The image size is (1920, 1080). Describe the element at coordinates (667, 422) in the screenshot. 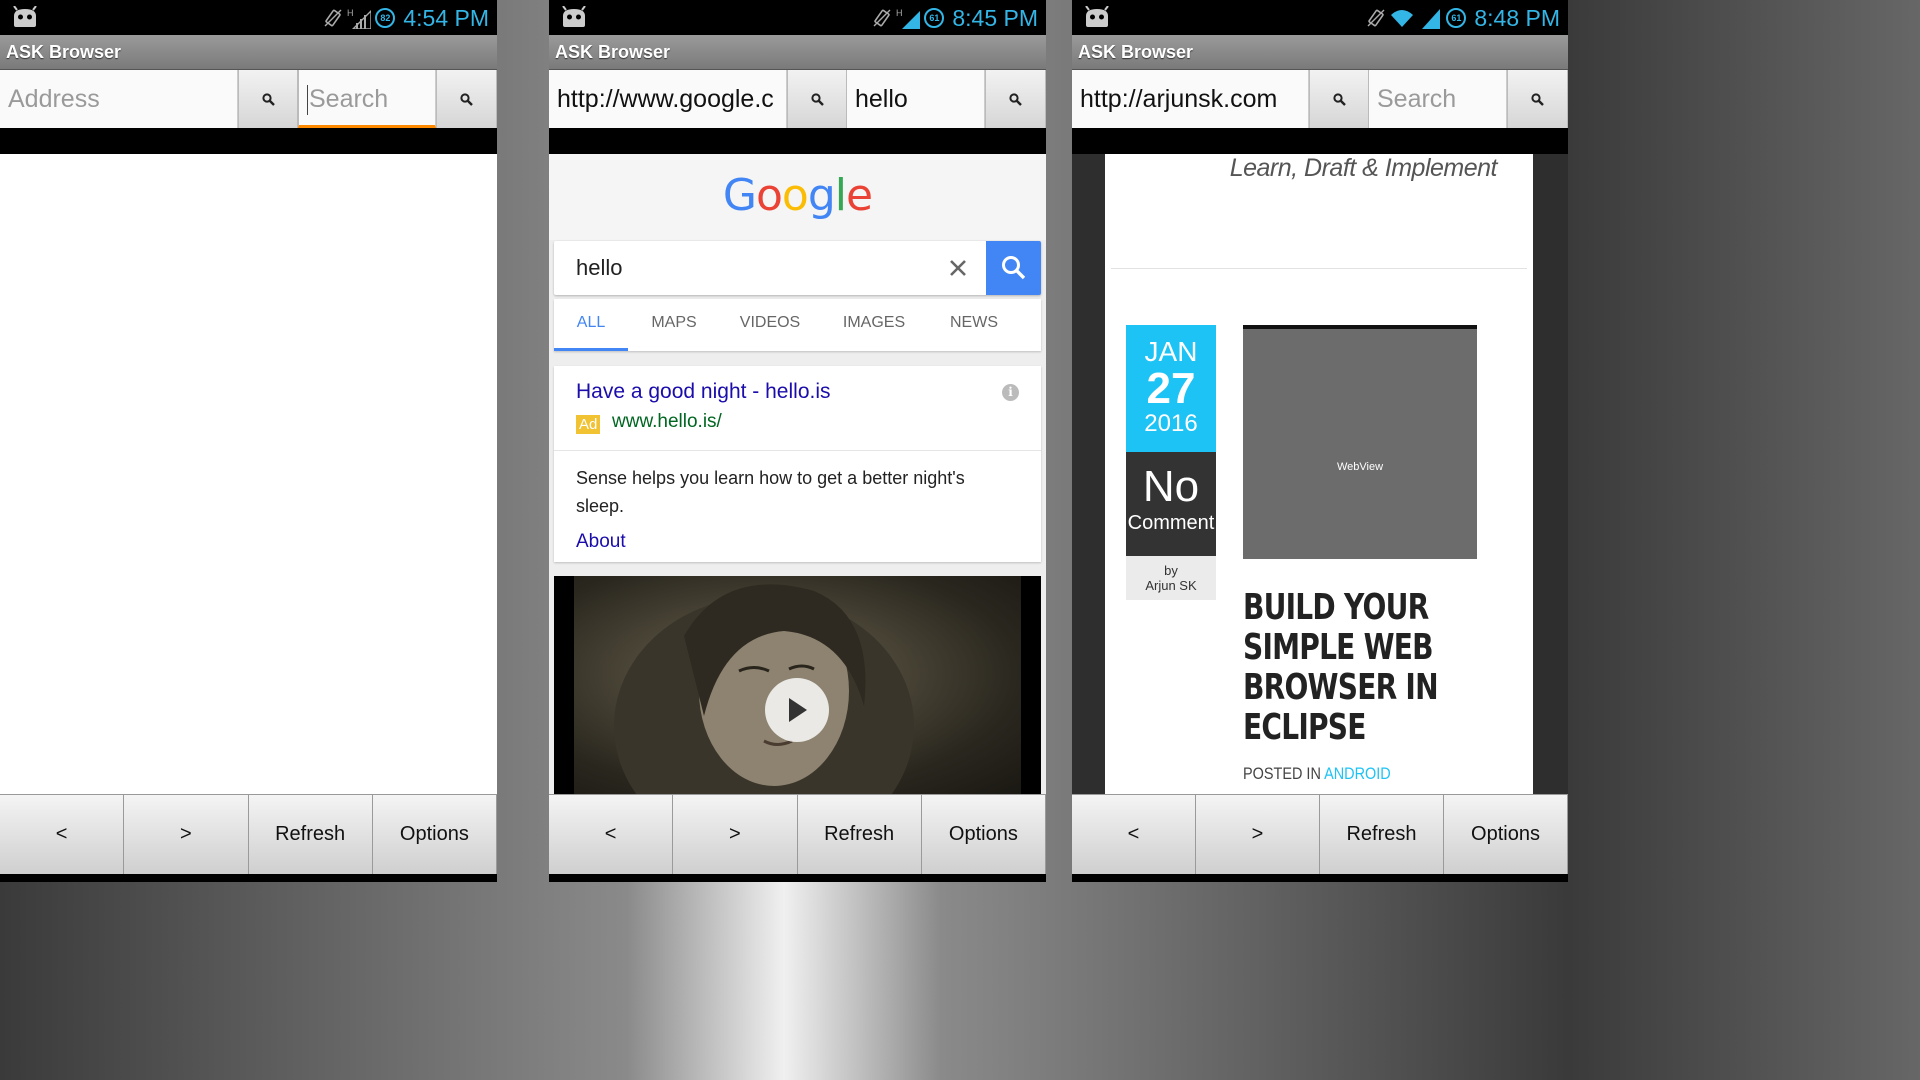

I see `ad-url: www.hello.is/` at that location.